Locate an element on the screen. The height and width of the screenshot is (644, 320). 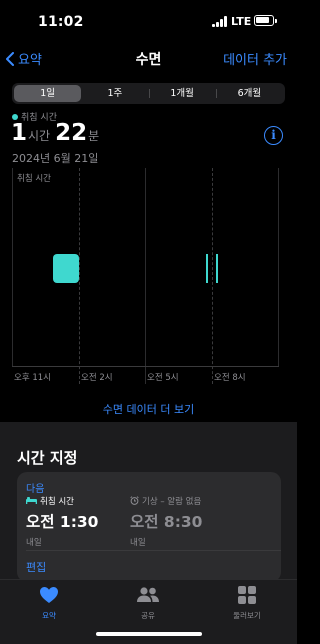
wake-label: 기상 – 알람 없음 is located at coordinates (172, 502).